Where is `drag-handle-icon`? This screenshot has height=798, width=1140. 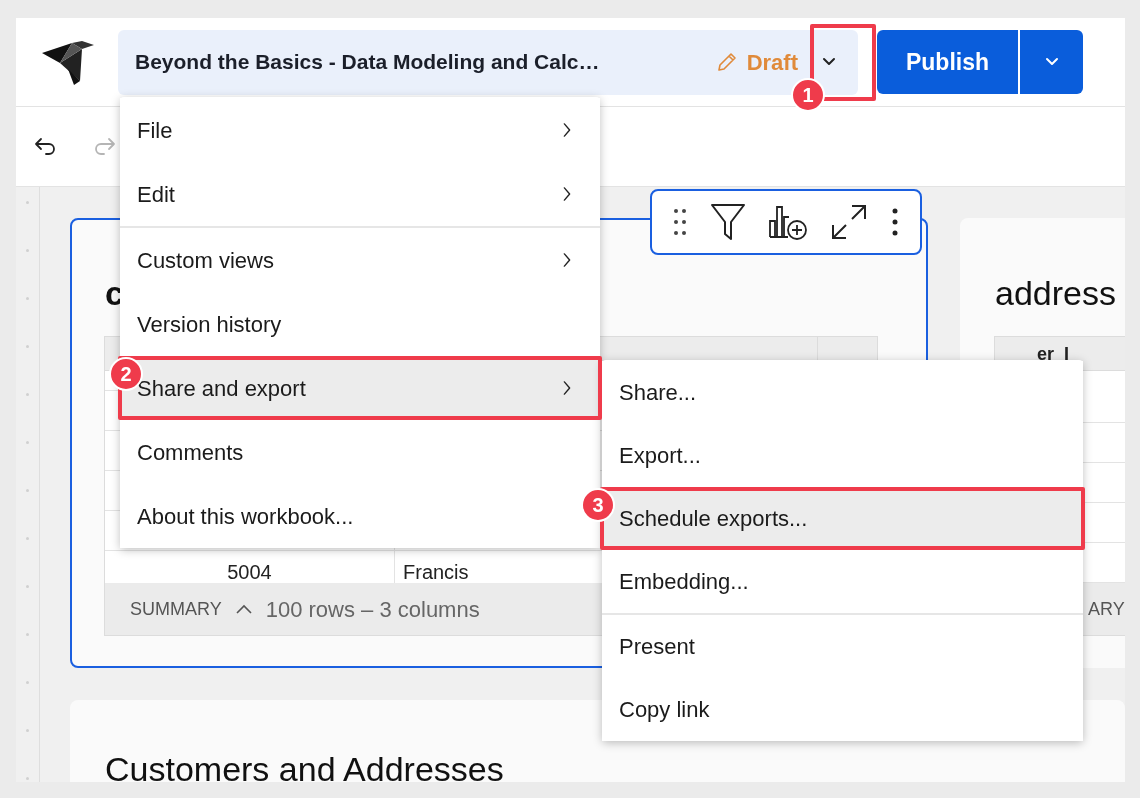
drag-handle-icon is located at coordinates (680, 222).